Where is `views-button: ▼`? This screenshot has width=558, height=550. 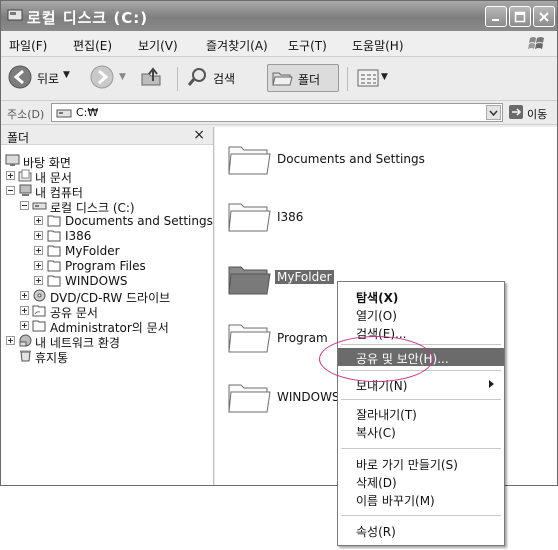 views-button: ▼ is located at coordinates (374, 78).